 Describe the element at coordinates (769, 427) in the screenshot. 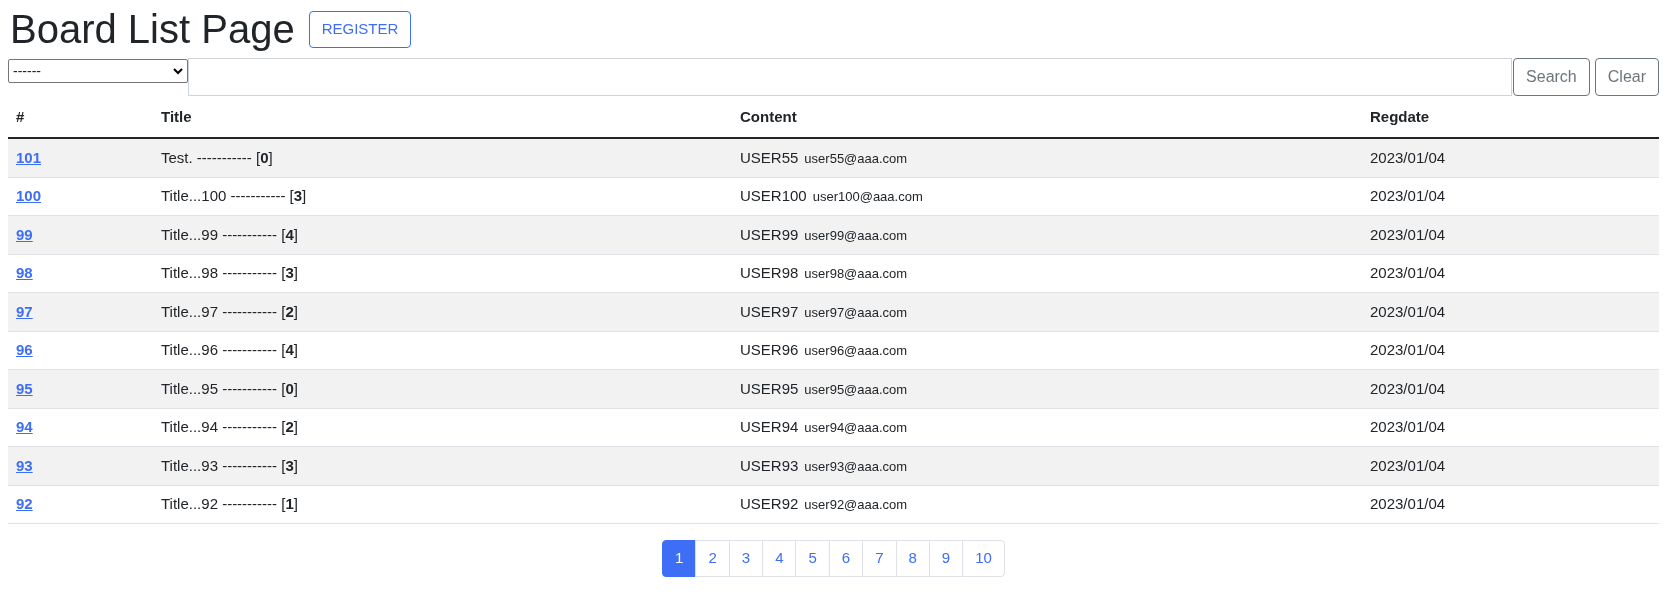

I see `writer-name: USER94` at that location.